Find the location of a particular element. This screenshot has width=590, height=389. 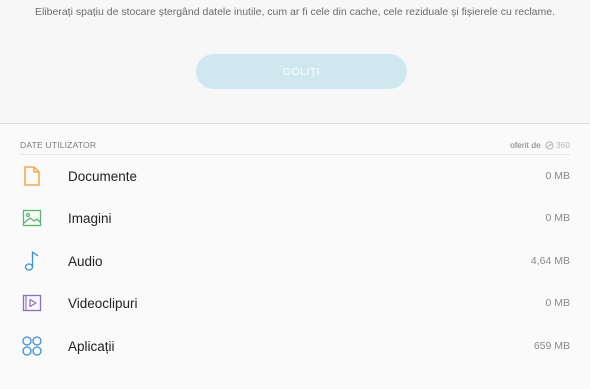

user-data-header: DATE UTILIZATOR oferit de 360 is located at coordinates (295, 145).